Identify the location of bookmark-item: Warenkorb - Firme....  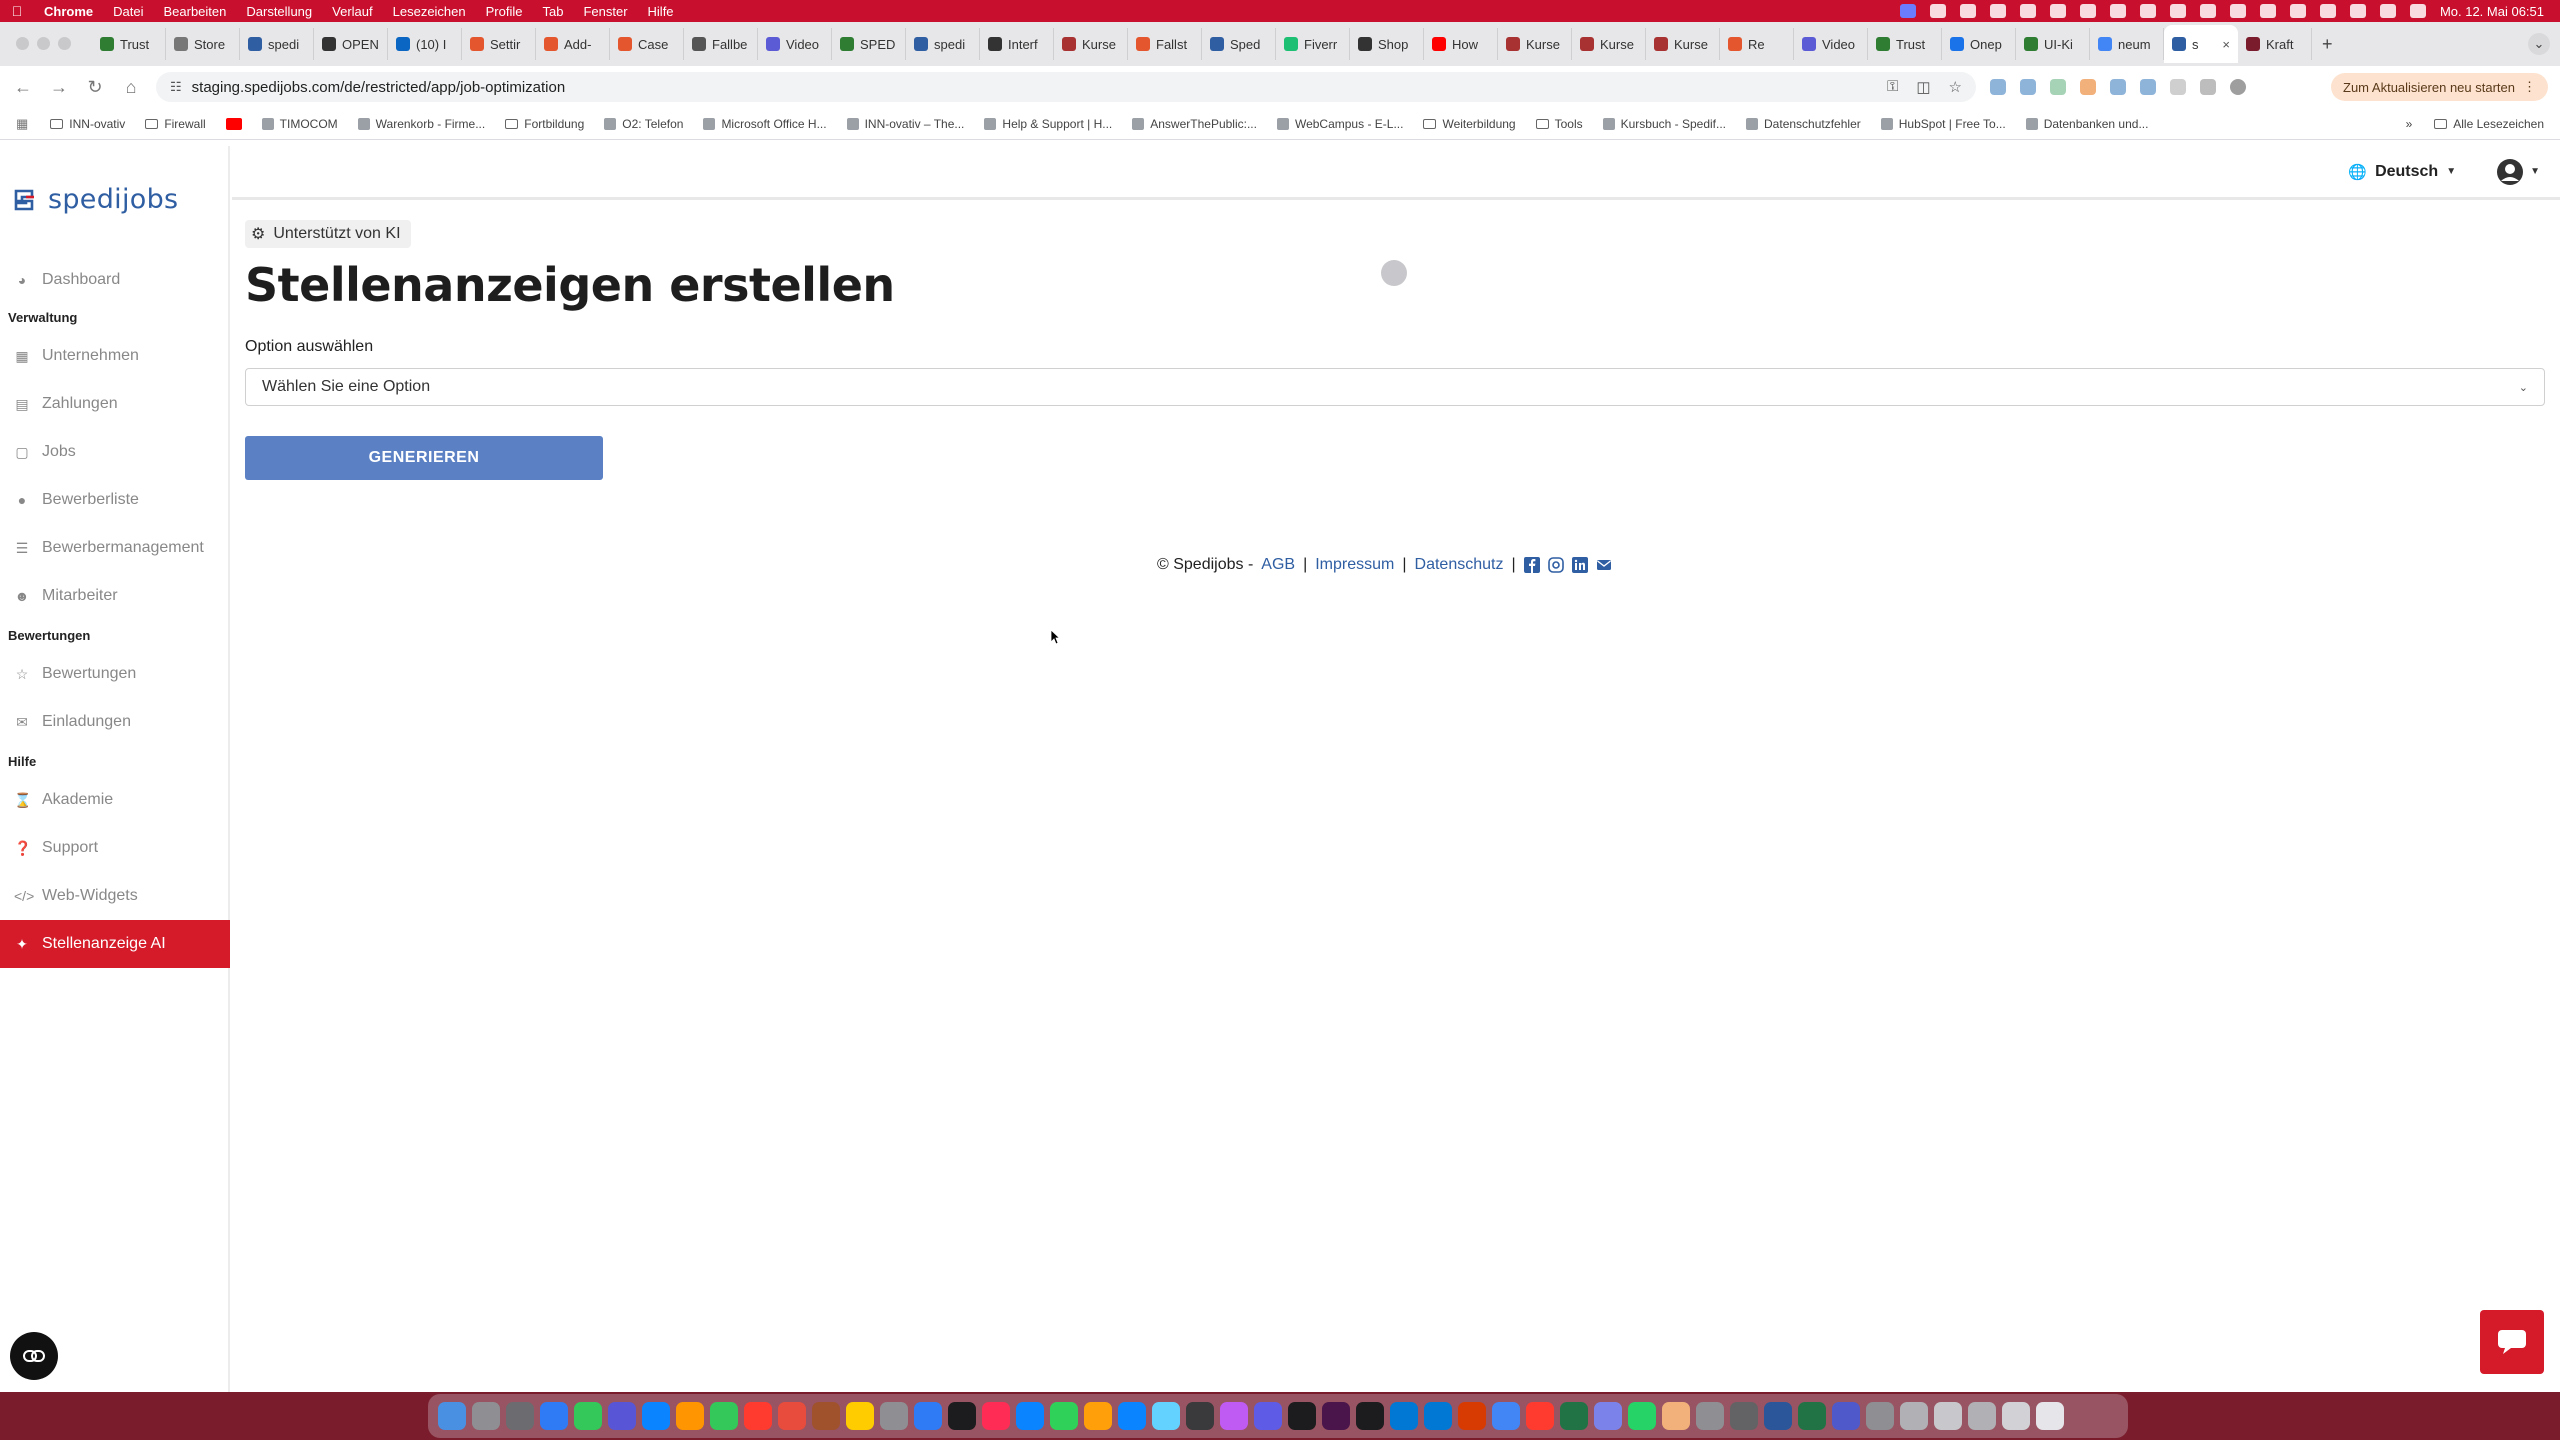
(421, 124).